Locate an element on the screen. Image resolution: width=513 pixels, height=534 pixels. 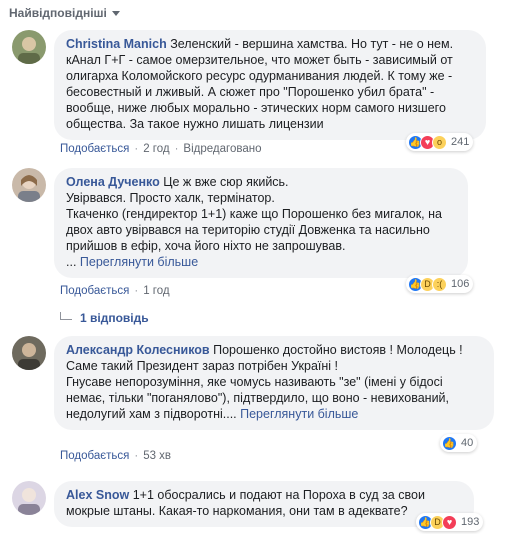
comment-author: Christina Manich is located at coordinates (116, 44).